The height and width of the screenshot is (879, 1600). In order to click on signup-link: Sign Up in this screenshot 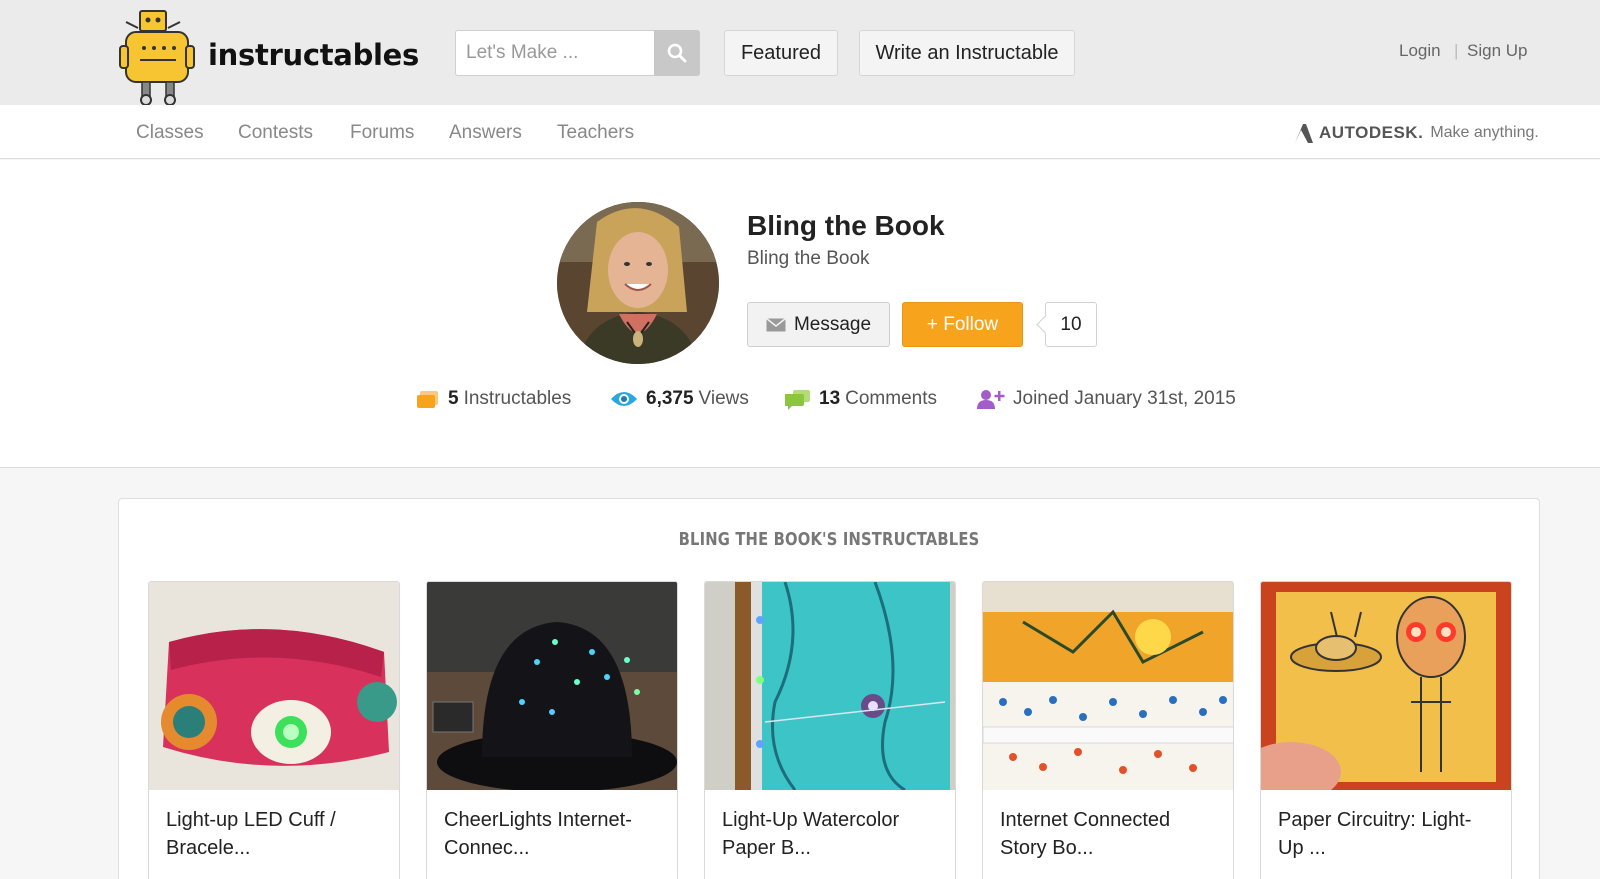, I will do `click(1497, 51)`.